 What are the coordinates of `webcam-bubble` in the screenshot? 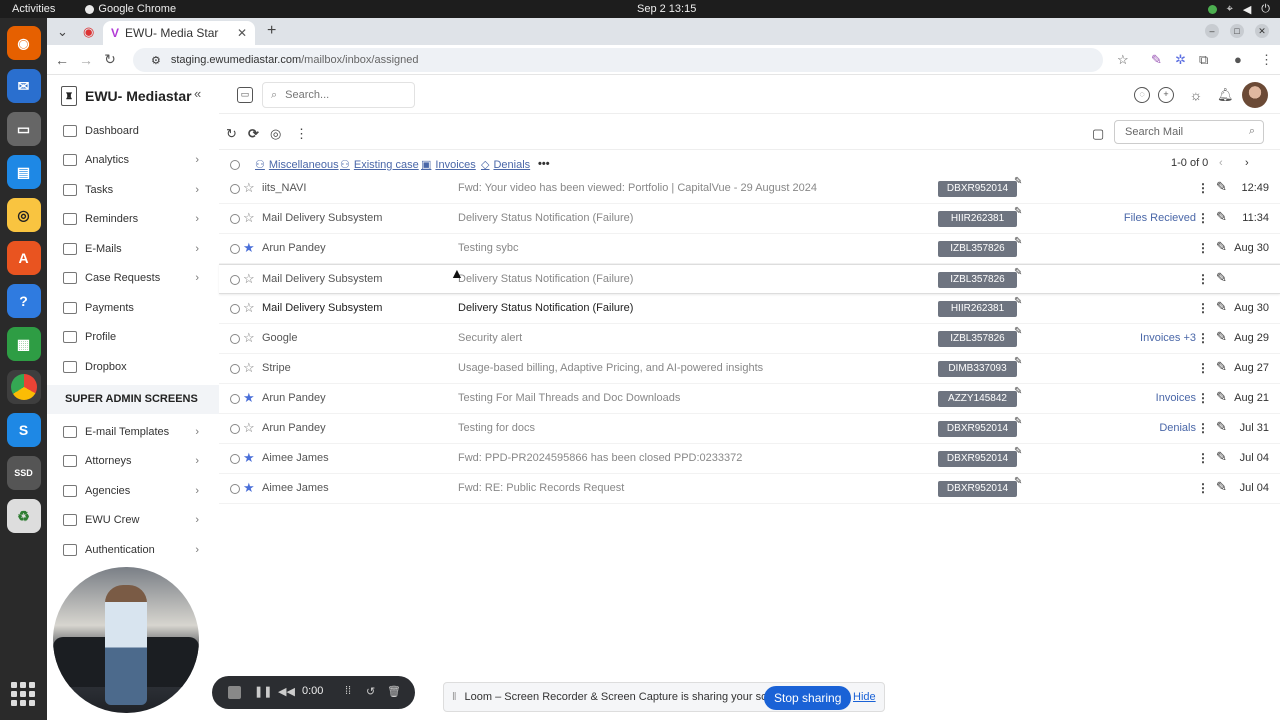 It's located at (126, 640).